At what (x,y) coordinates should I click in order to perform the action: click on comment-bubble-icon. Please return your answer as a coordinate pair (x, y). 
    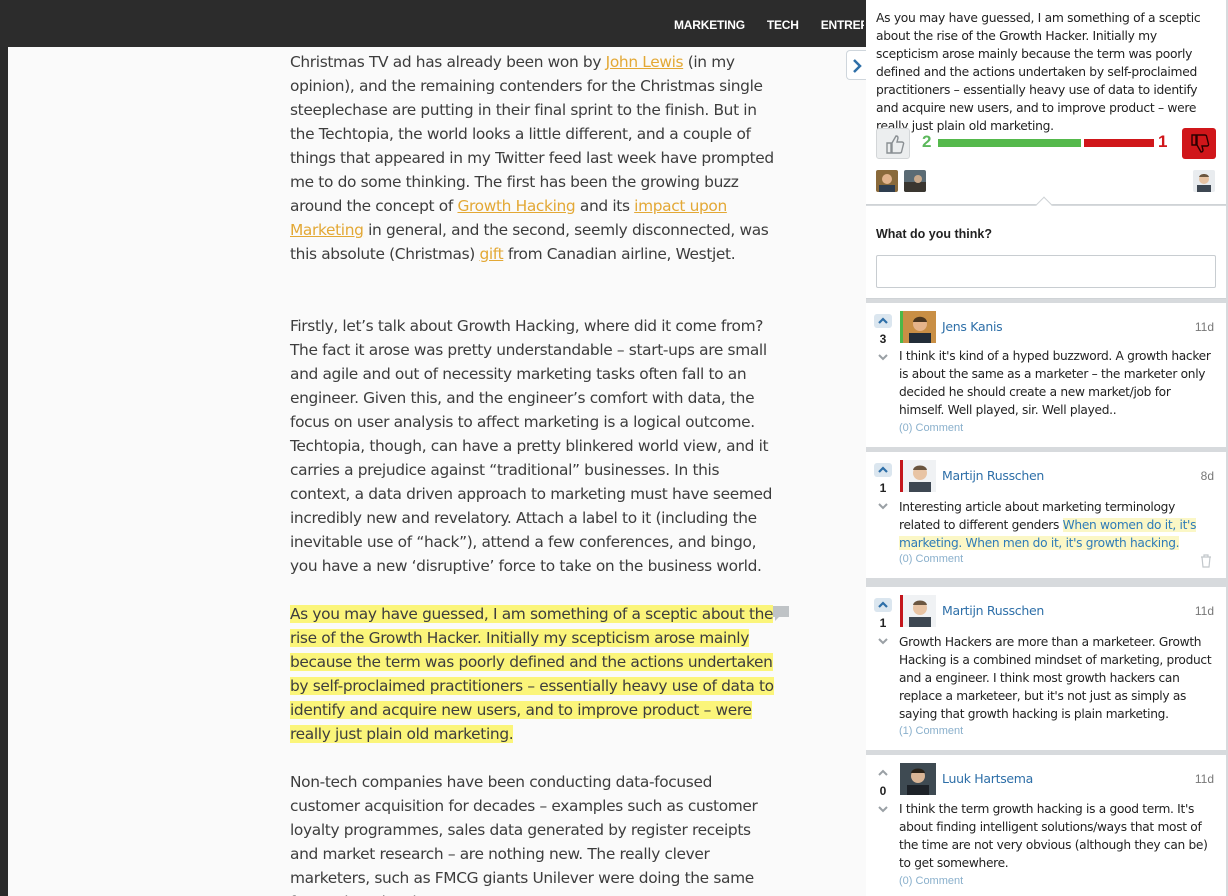
    Looking at the image, I should click on (781, 614).